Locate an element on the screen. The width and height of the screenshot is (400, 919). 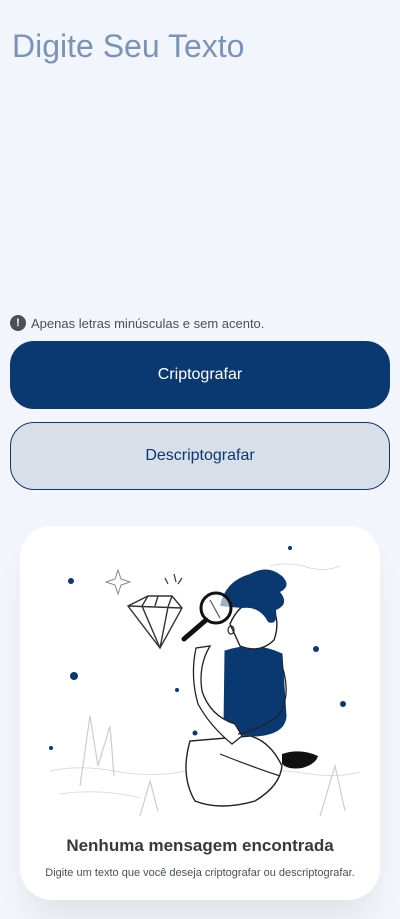
input-hint: ! Apenas letras minúsculas e sem acento. is located at coordinates (137, 323).